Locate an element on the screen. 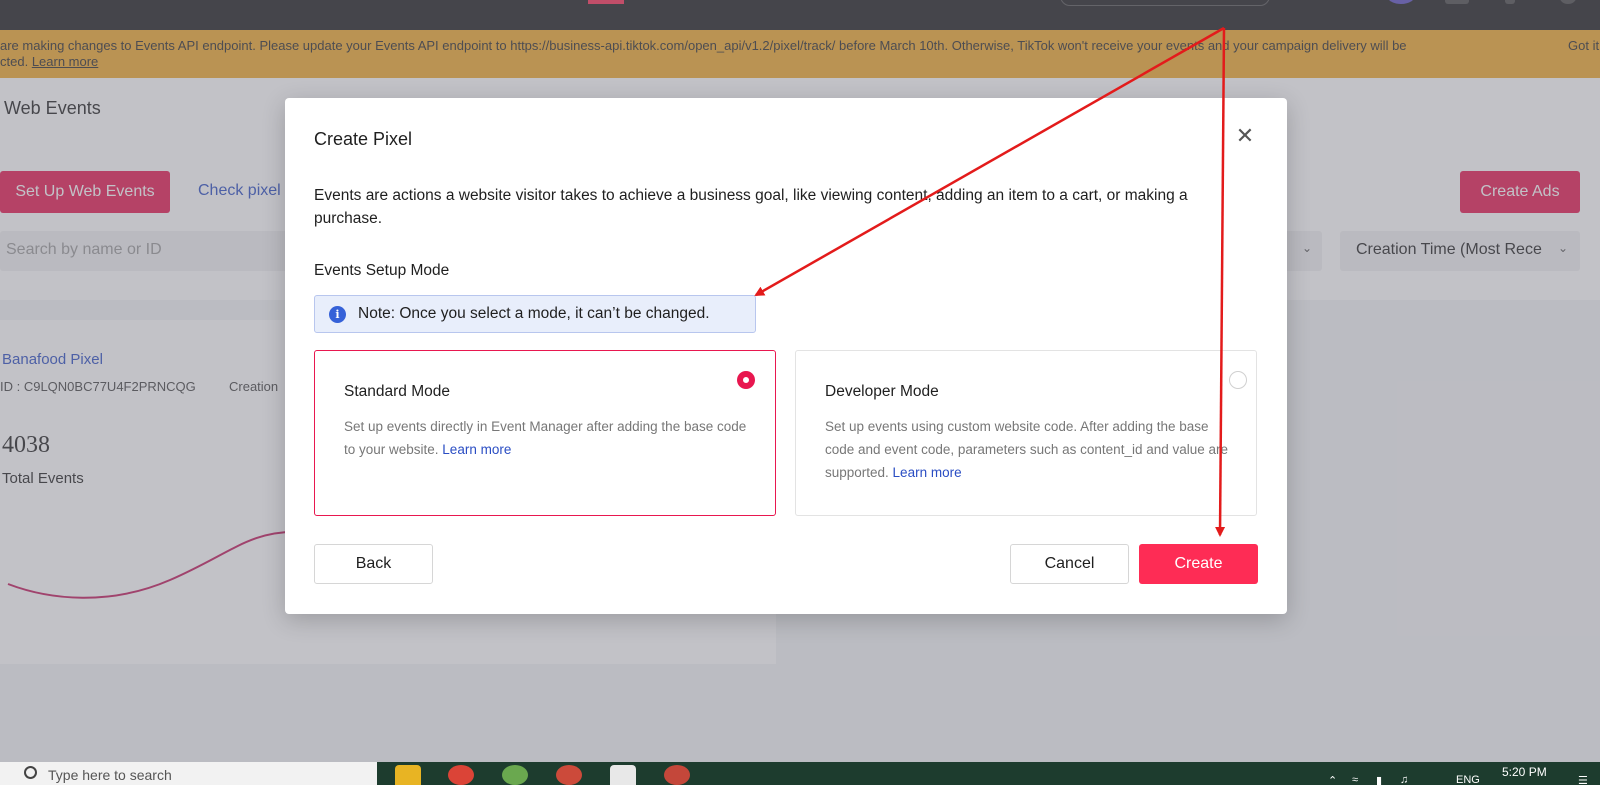 This screenshot has width=1600, height=785. setup-mode-label: Events Setup Mode is located at coordinates (382, 270).